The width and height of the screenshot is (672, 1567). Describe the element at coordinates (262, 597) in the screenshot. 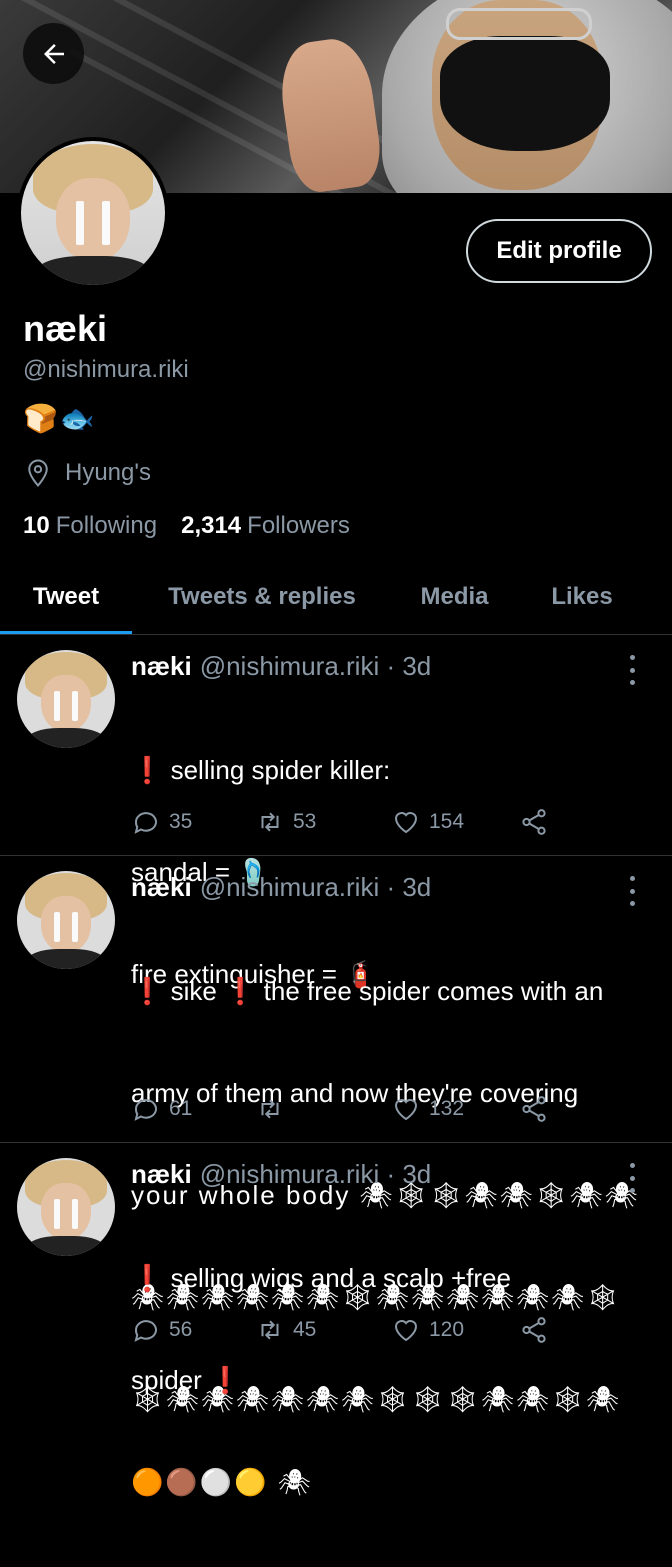

I see `tab-tweets-replies: Tweets & replies` at that location.